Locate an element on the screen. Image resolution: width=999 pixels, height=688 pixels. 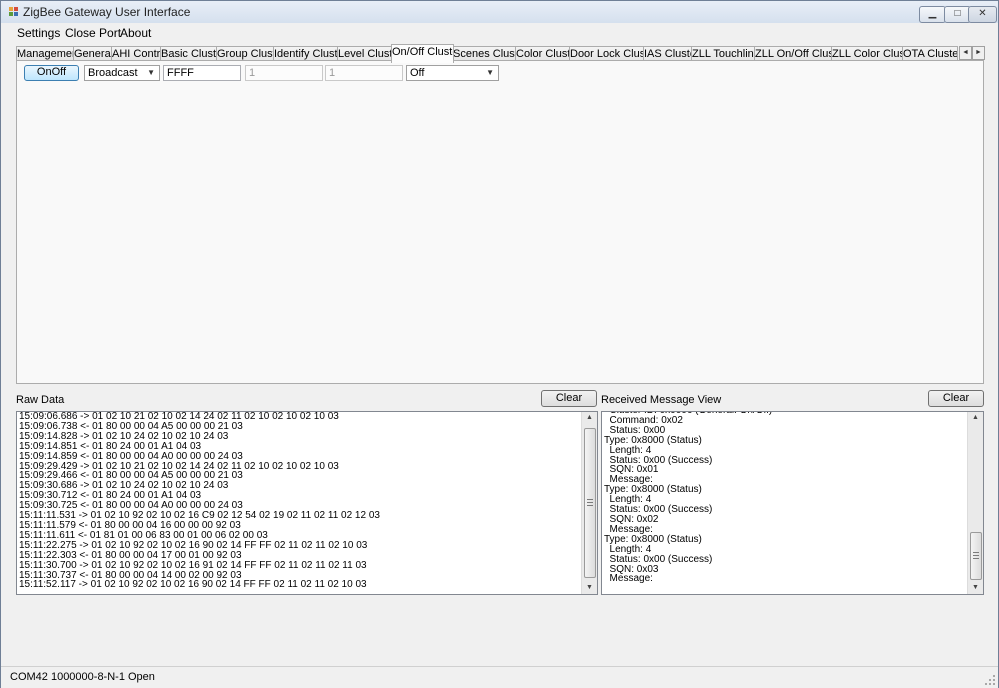
dst-endpoint-input: 1 is located at coordinates (364, 73).